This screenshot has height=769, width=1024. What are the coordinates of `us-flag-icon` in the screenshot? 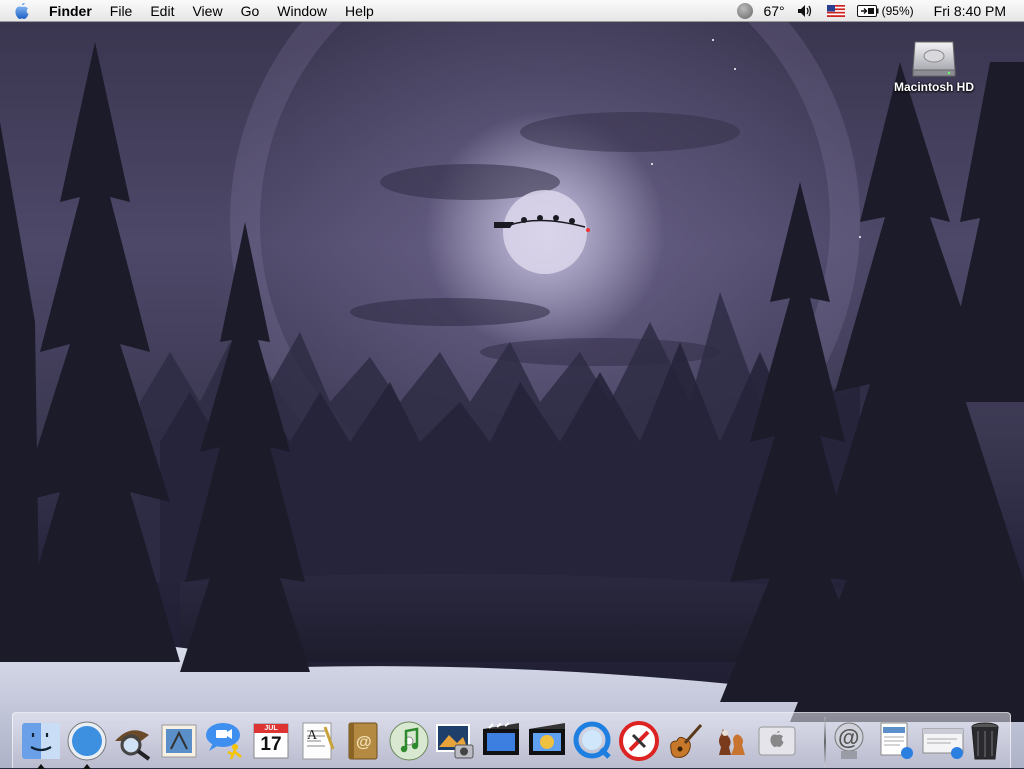 It's located at (835, 10).